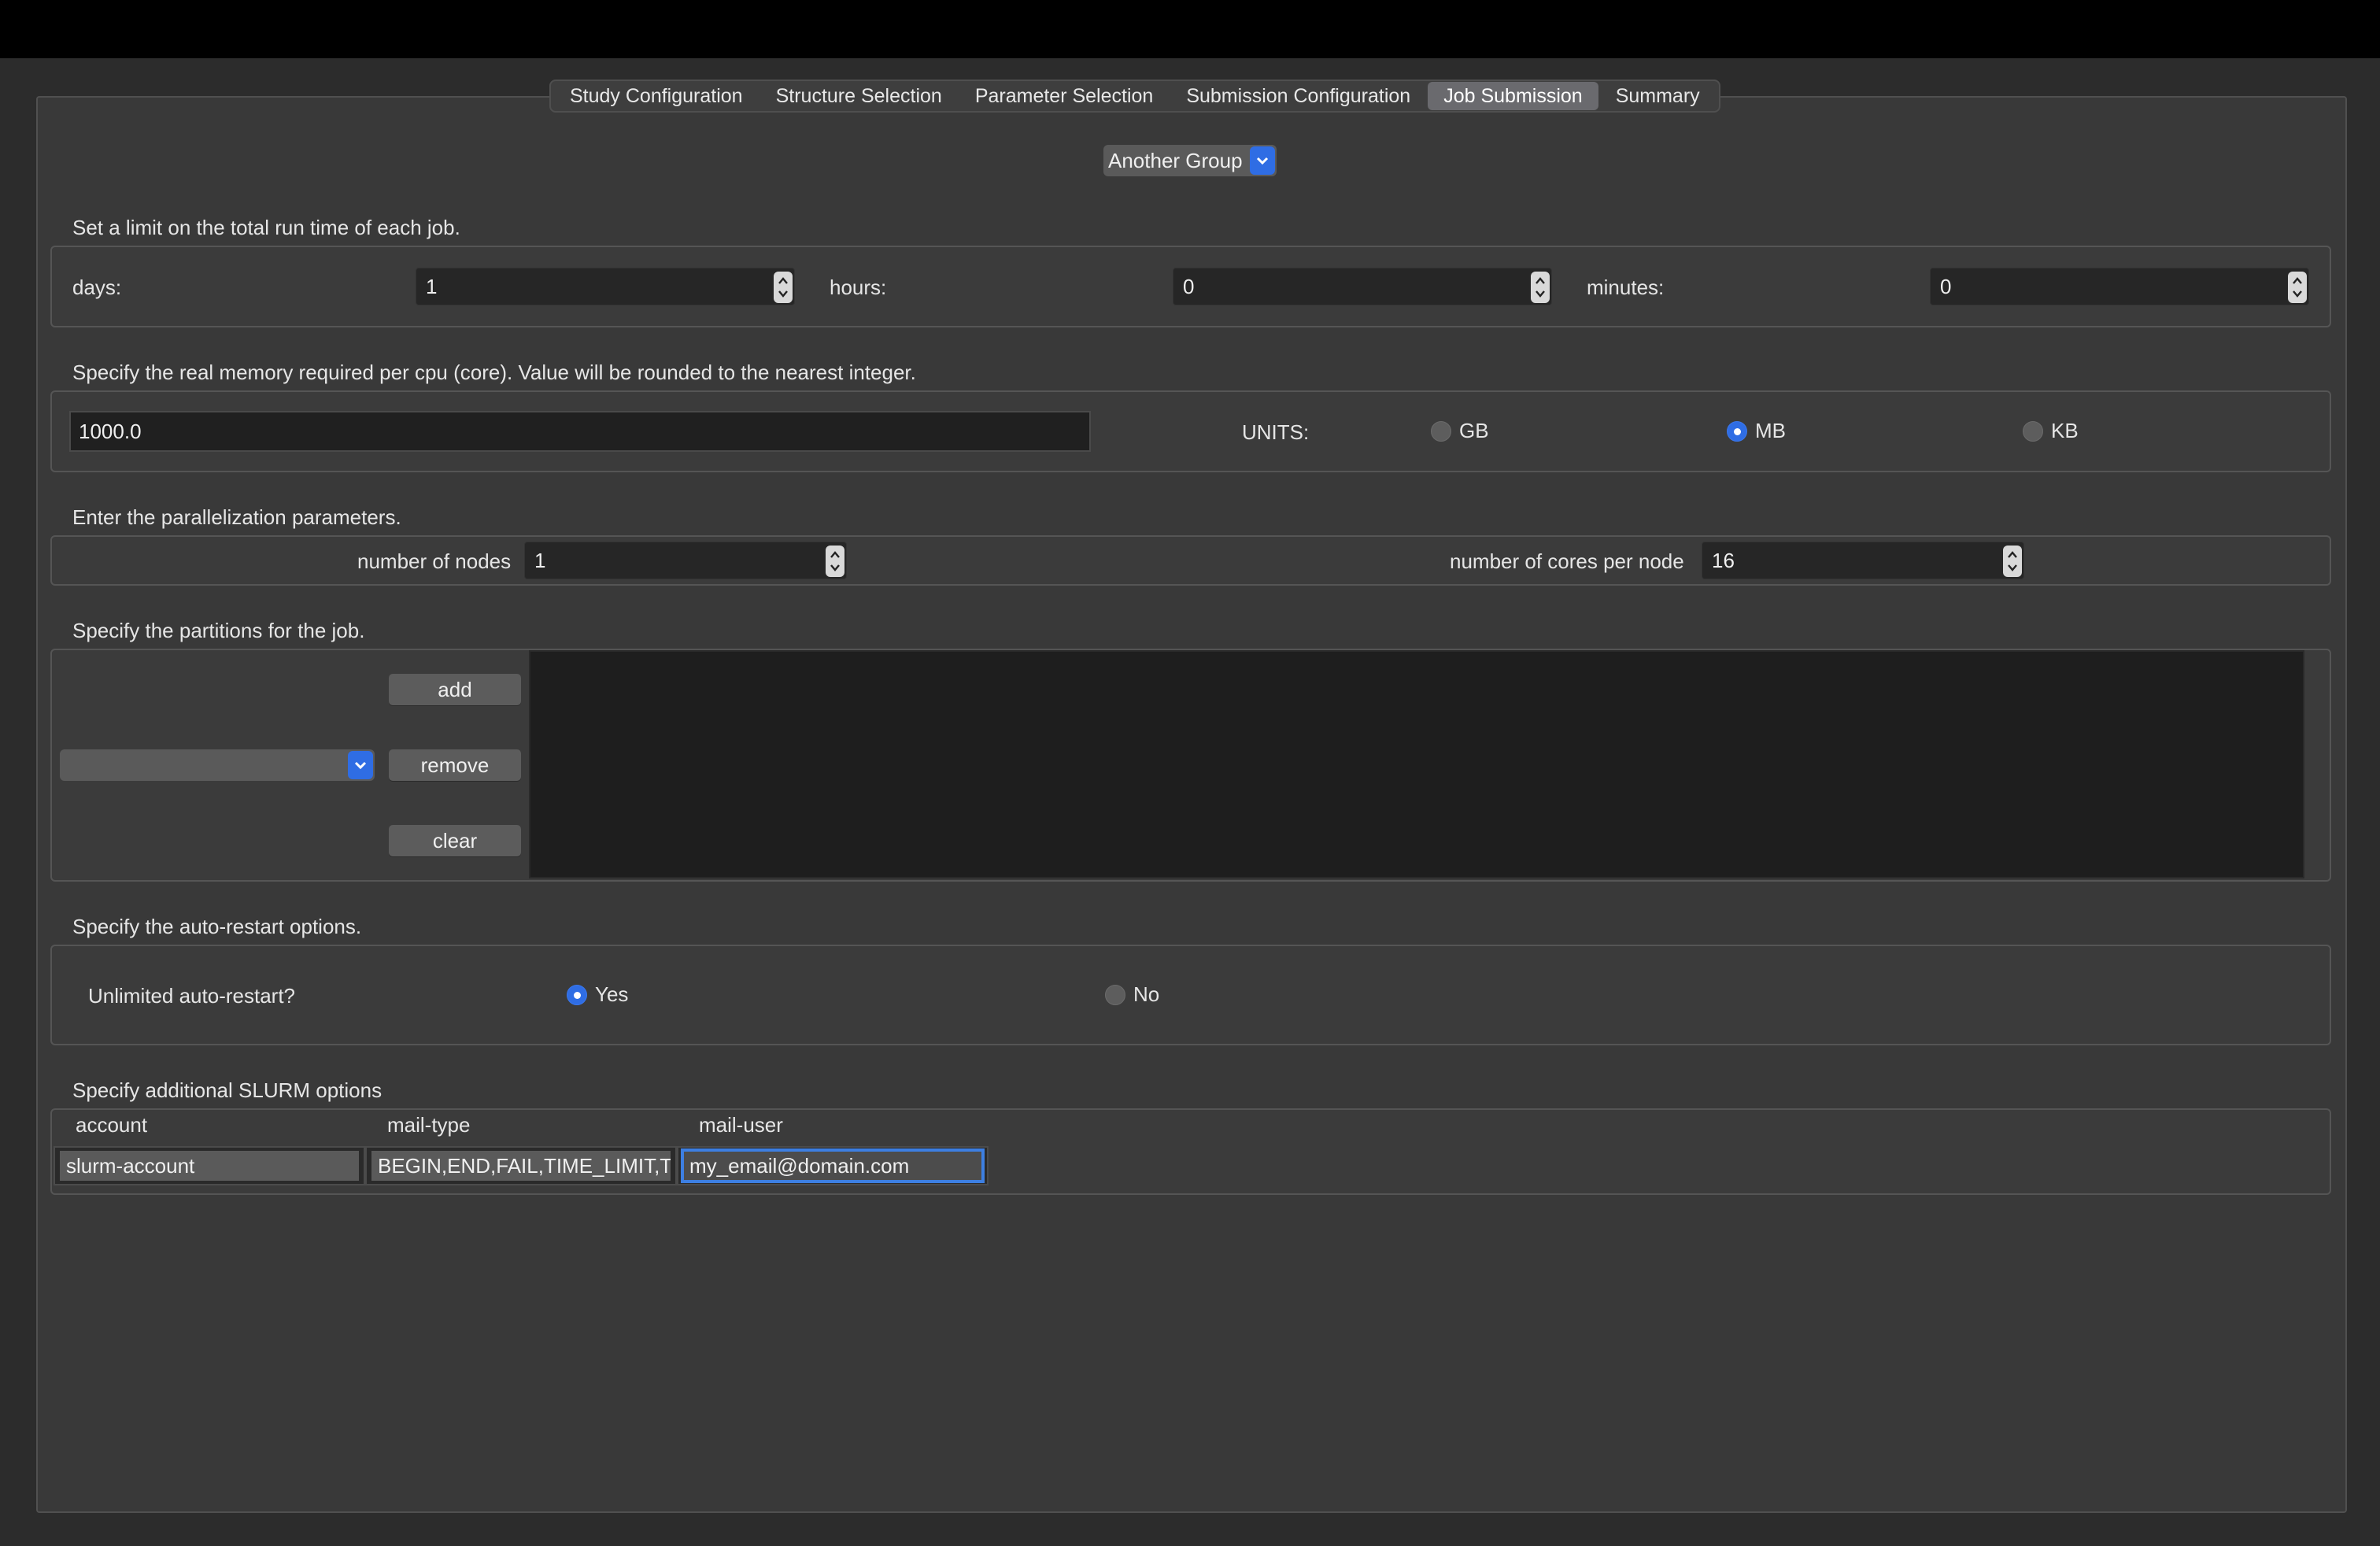  Describe the element at coordinates (1189, 286) in the screenshot. I see `hours-value: 0` at that location.